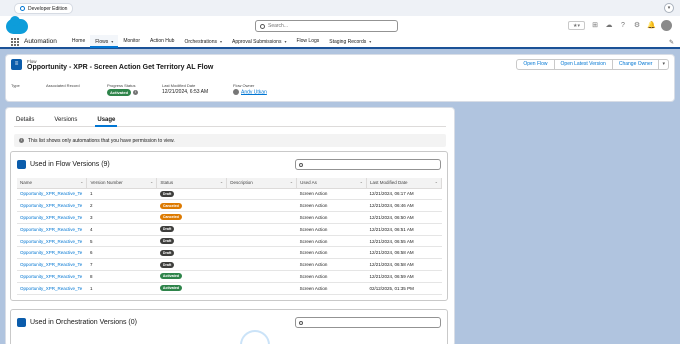  What do you see at coordinates (635, 64) in the screenshot?
I see `change-owner-button: Change Owner` at bounding box center [635, 64].